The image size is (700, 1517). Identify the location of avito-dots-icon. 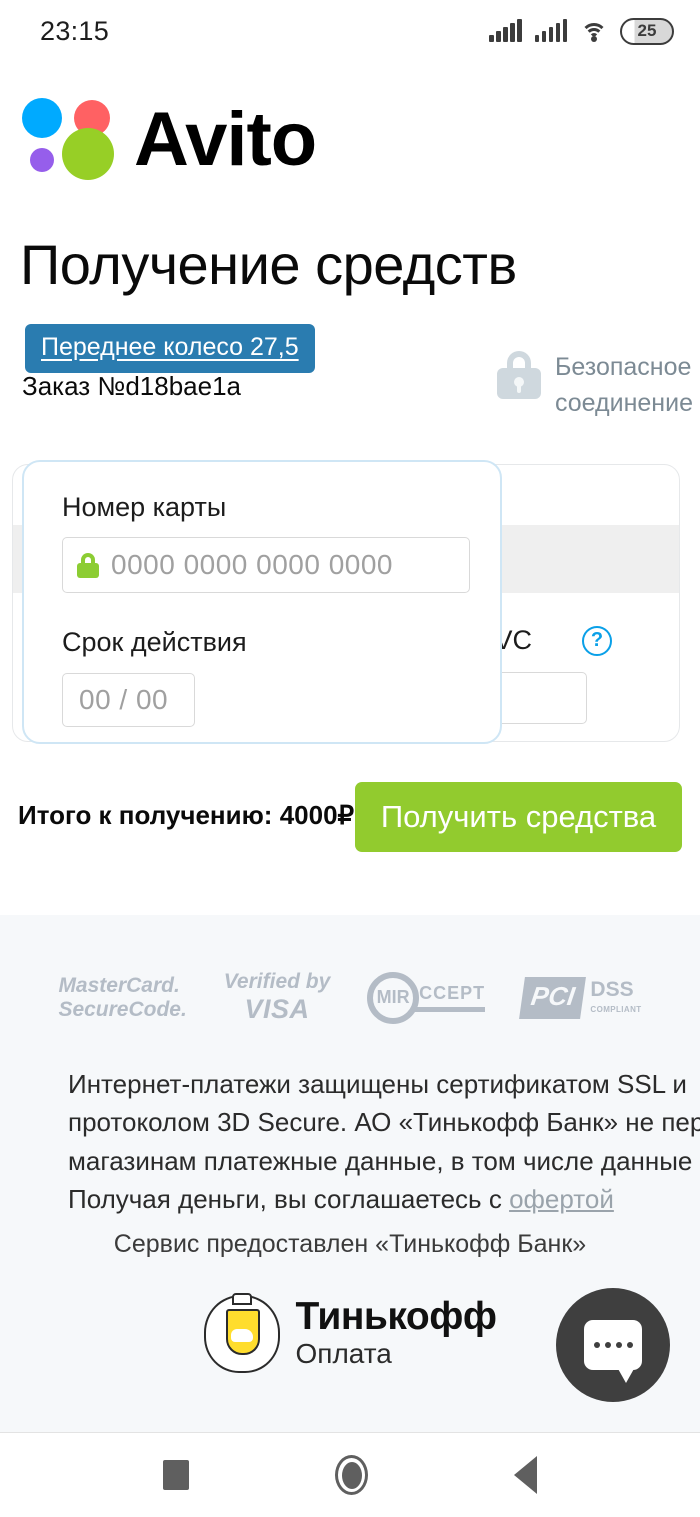
(70, 140).